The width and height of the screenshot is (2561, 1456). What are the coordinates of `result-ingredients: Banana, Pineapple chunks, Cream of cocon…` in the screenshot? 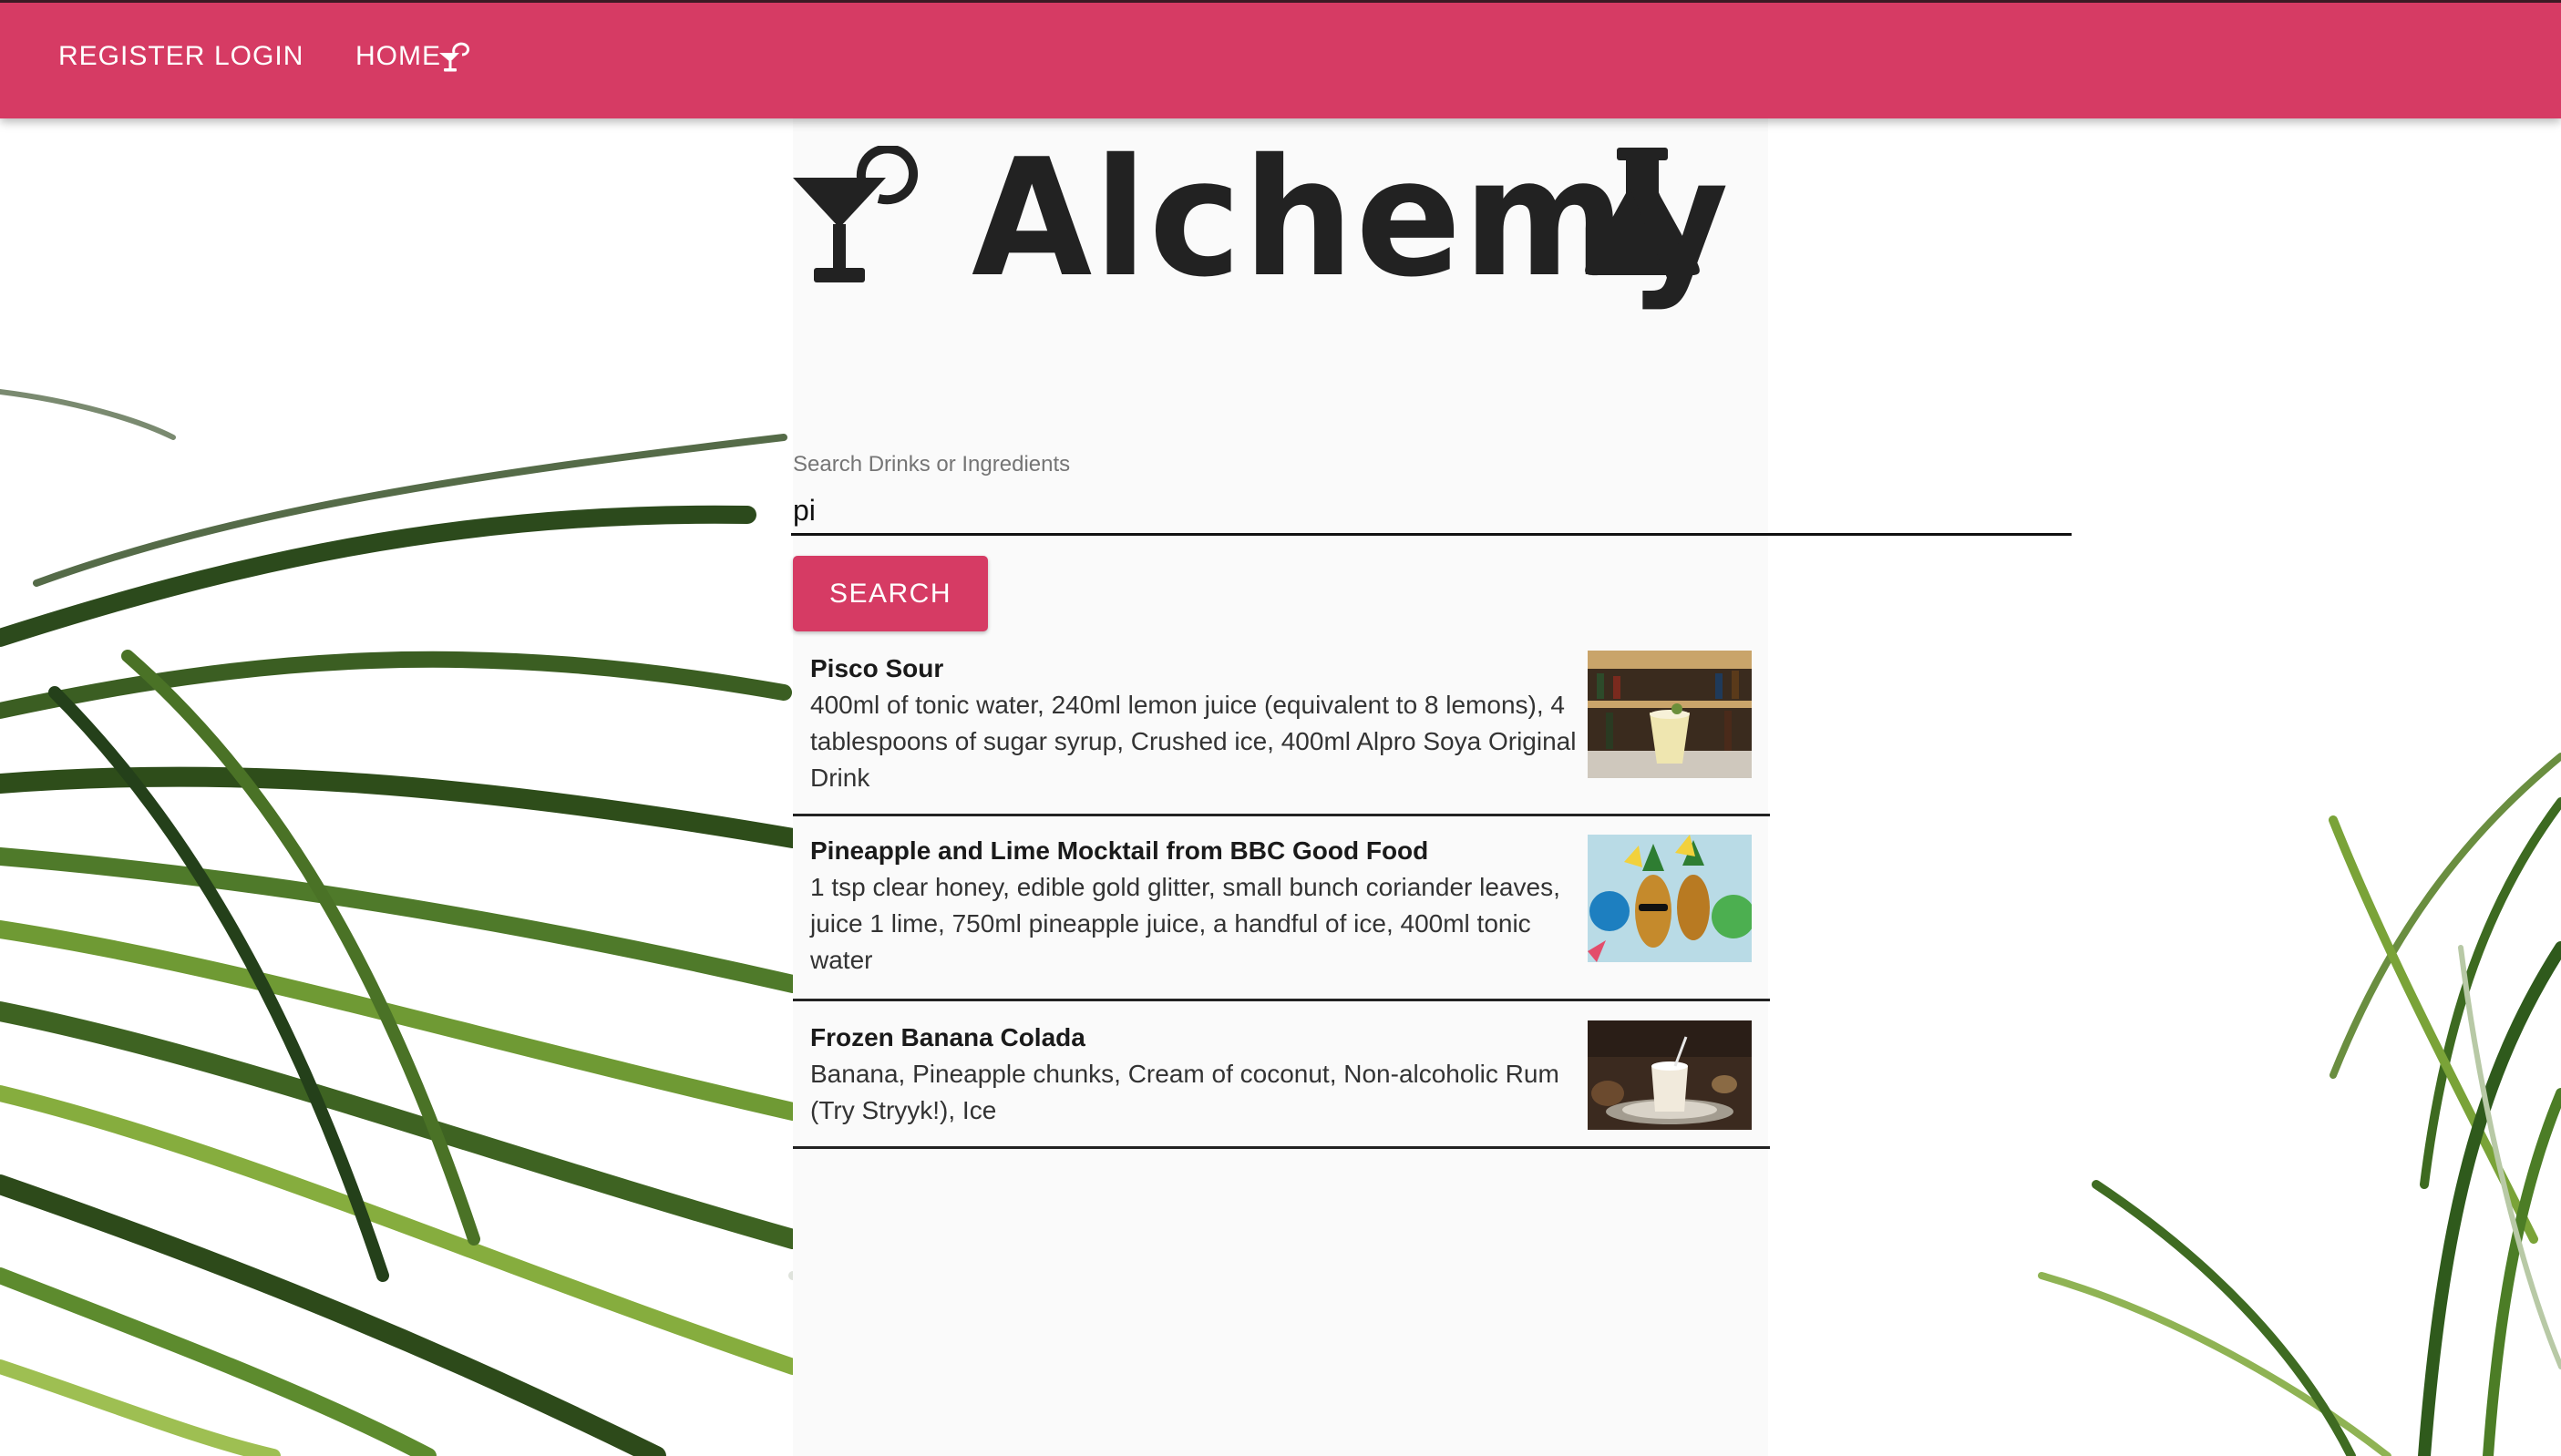 It's located at (1185, 1092).